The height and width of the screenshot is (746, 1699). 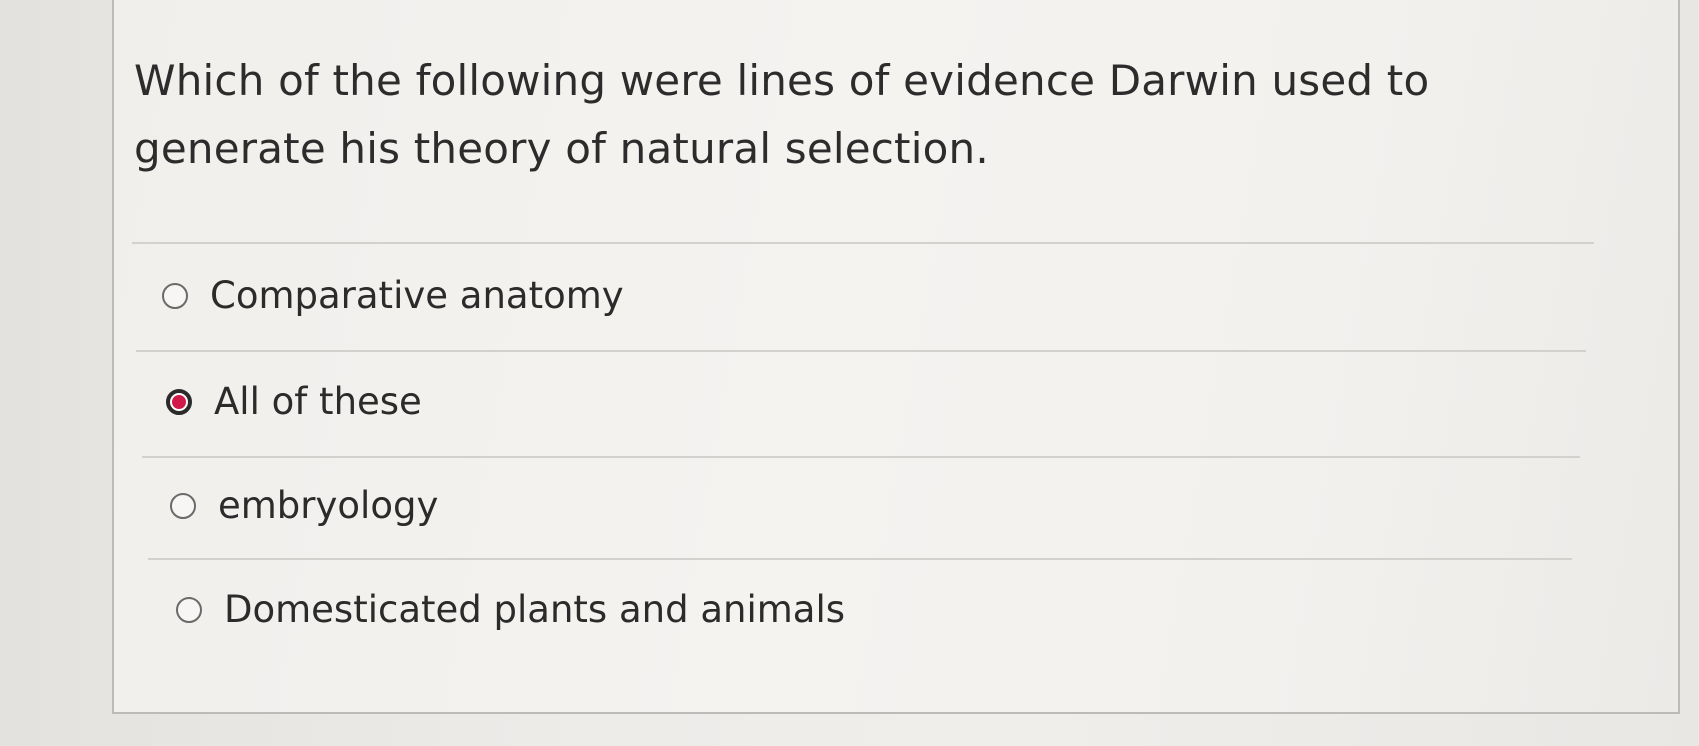 I want to click on answer-option-domesticated: Domesticated plants and animals, so click(x=510, y=610).